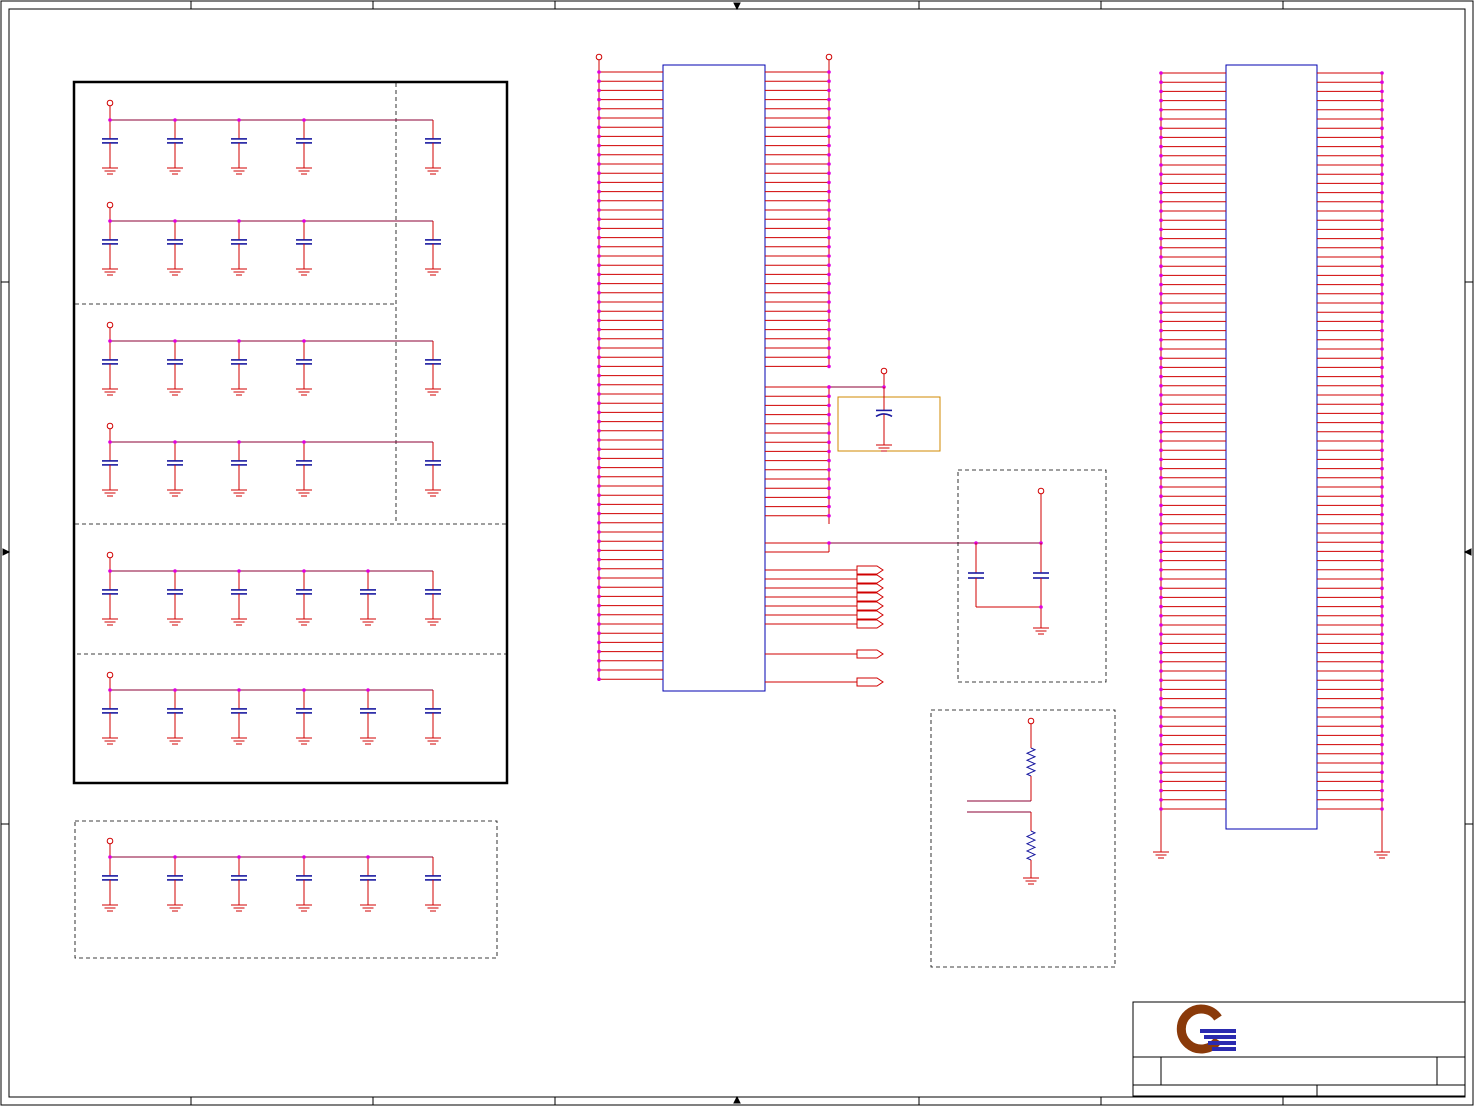  I want to click on extra-decoupling-box, so click(286, 889).